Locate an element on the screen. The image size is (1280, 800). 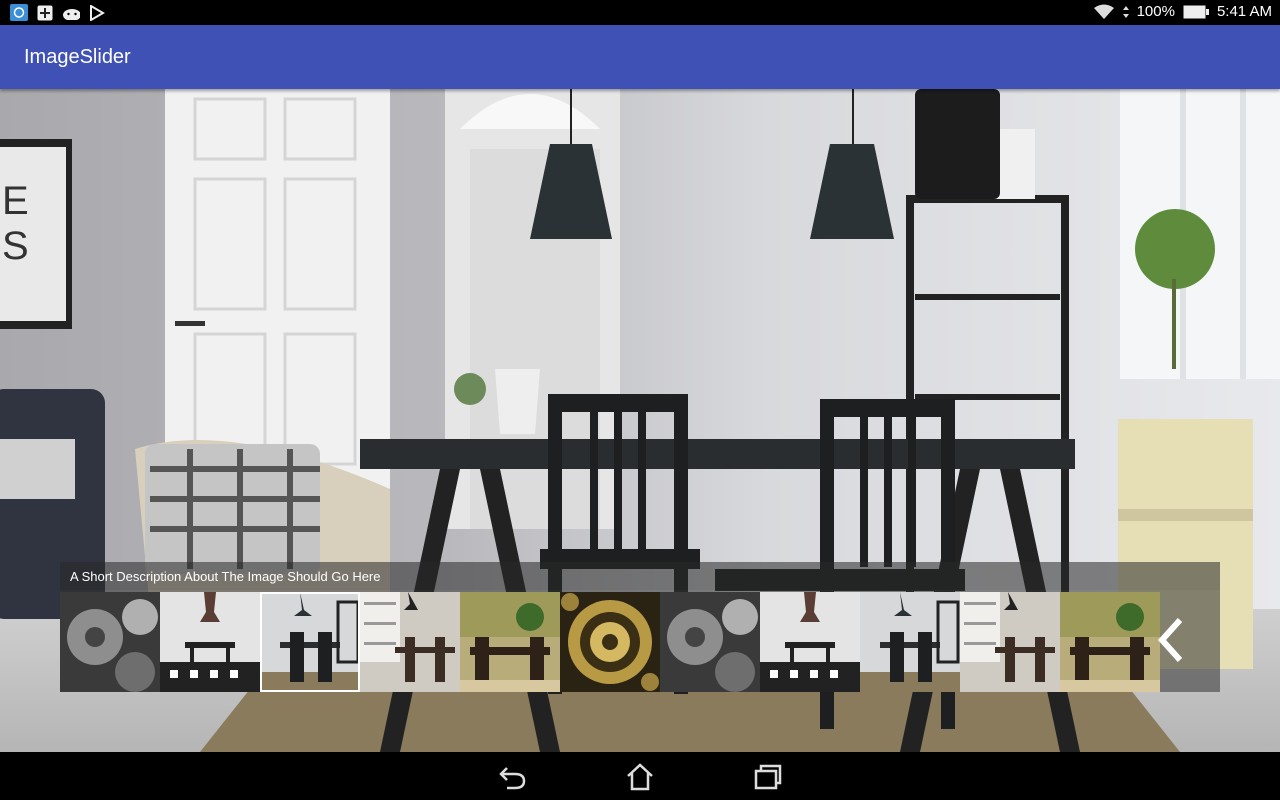
thumbnail-selected is located at coordinates (310, 642).